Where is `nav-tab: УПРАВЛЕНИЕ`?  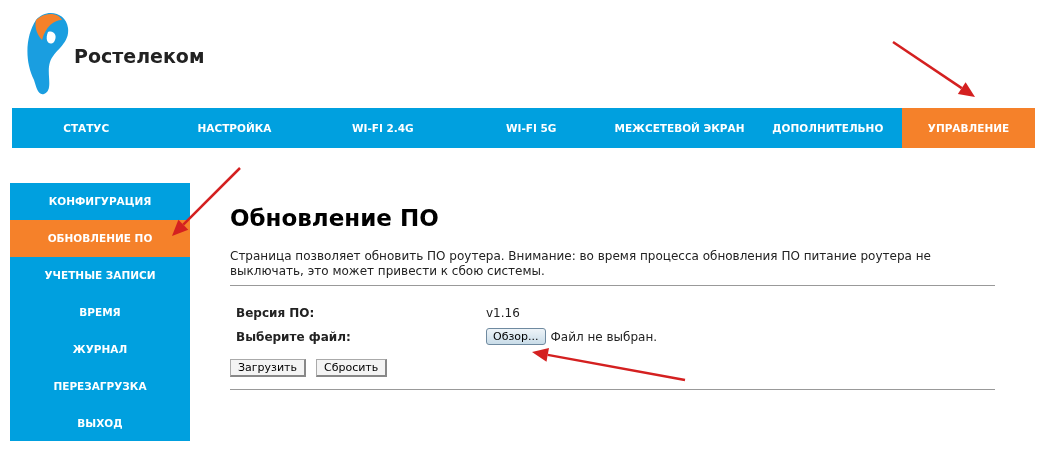
nav-tab: УПРАВЛЕНИЕ is located at coordinates (968, 128).